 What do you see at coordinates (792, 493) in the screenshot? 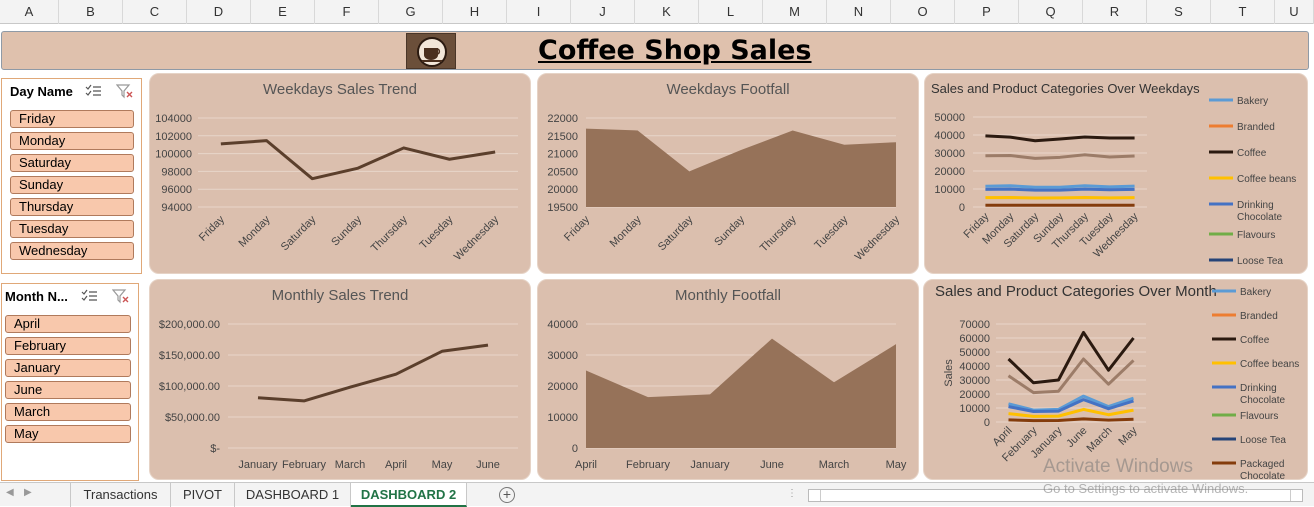
I see `more-options-icon: ⋮` at bounding box center [792, 493].